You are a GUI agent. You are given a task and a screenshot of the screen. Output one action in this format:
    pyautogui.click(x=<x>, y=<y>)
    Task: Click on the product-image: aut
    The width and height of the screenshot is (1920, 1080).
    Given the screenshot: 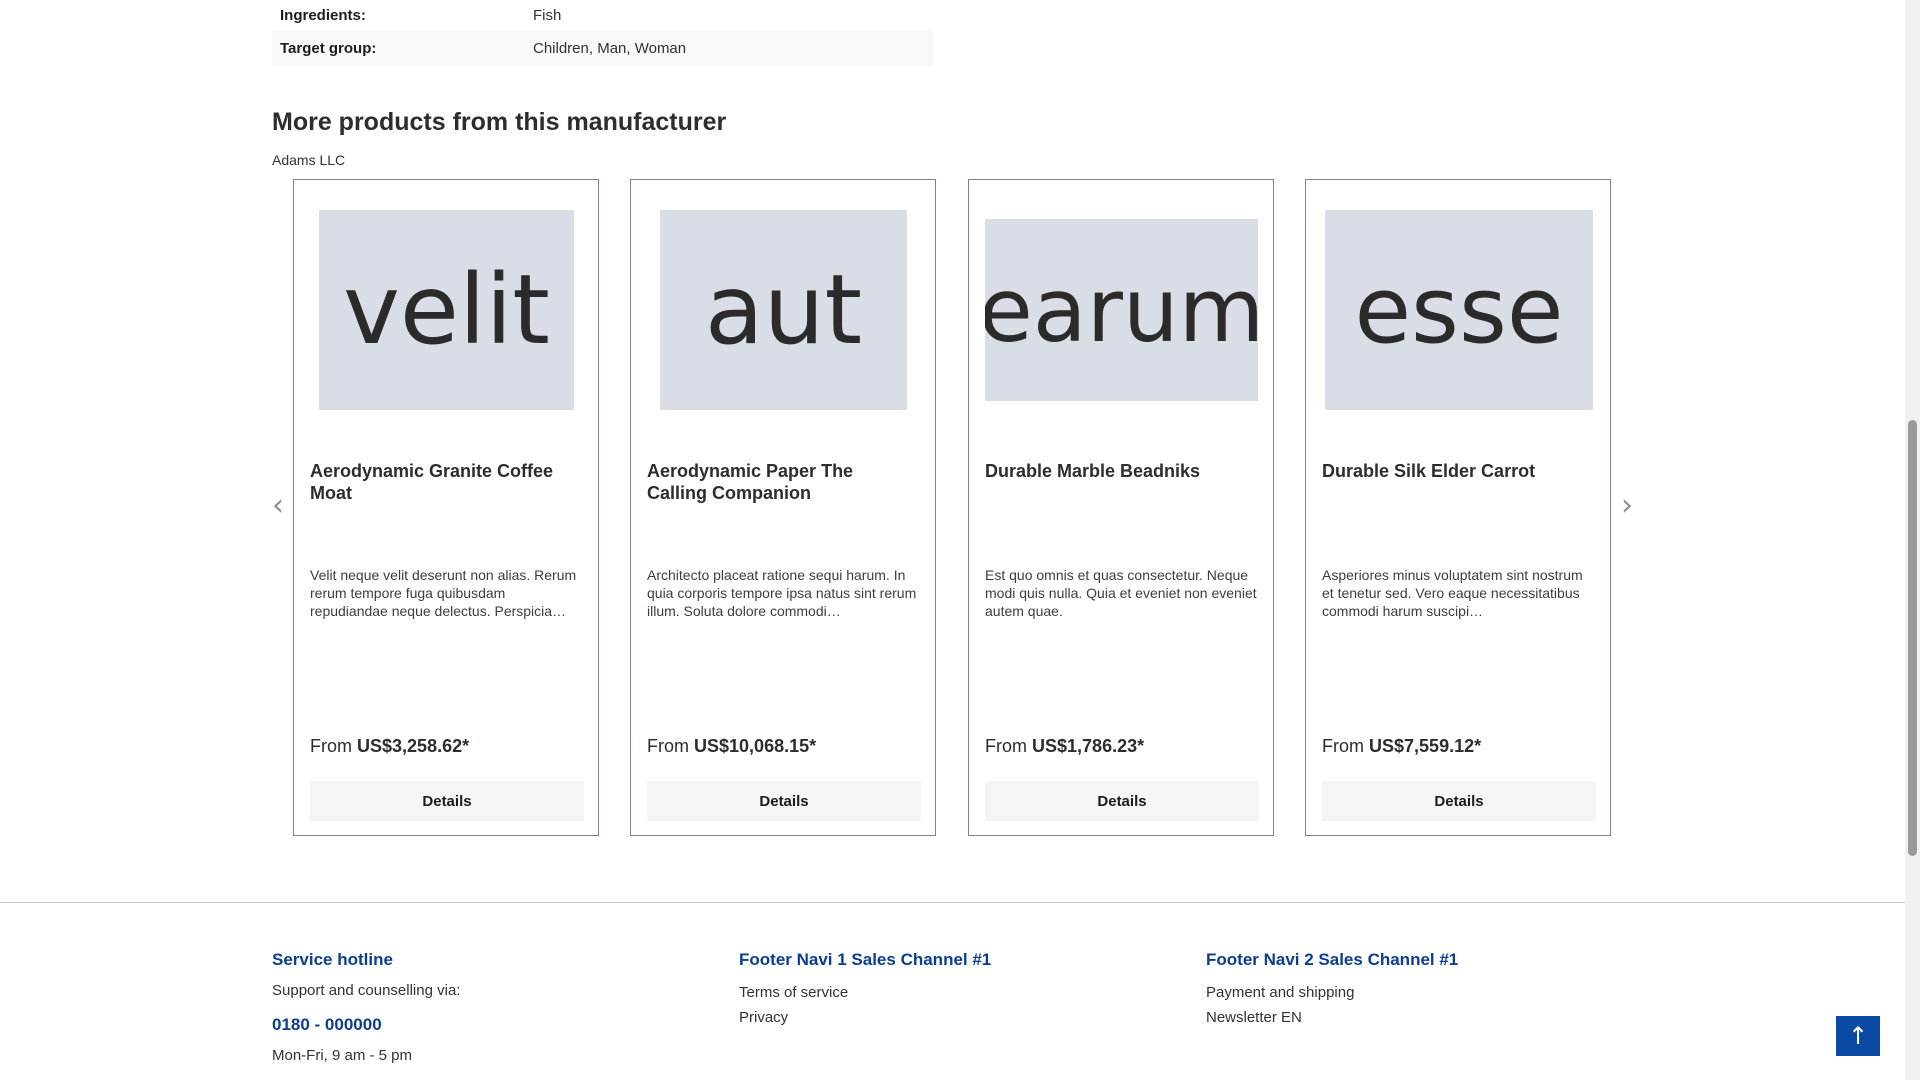 What is the action you would take?
    pyautogui.click(x=783, y=310)
    